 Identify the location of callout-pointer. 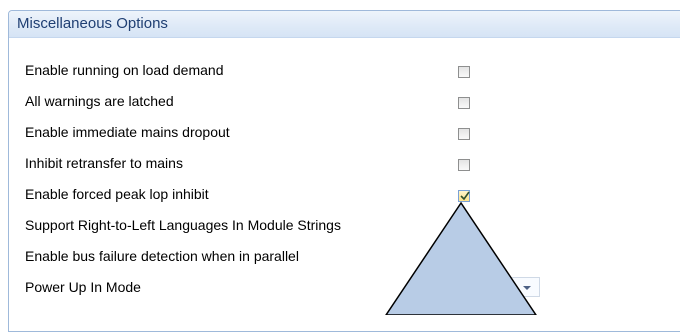
(461, 258).